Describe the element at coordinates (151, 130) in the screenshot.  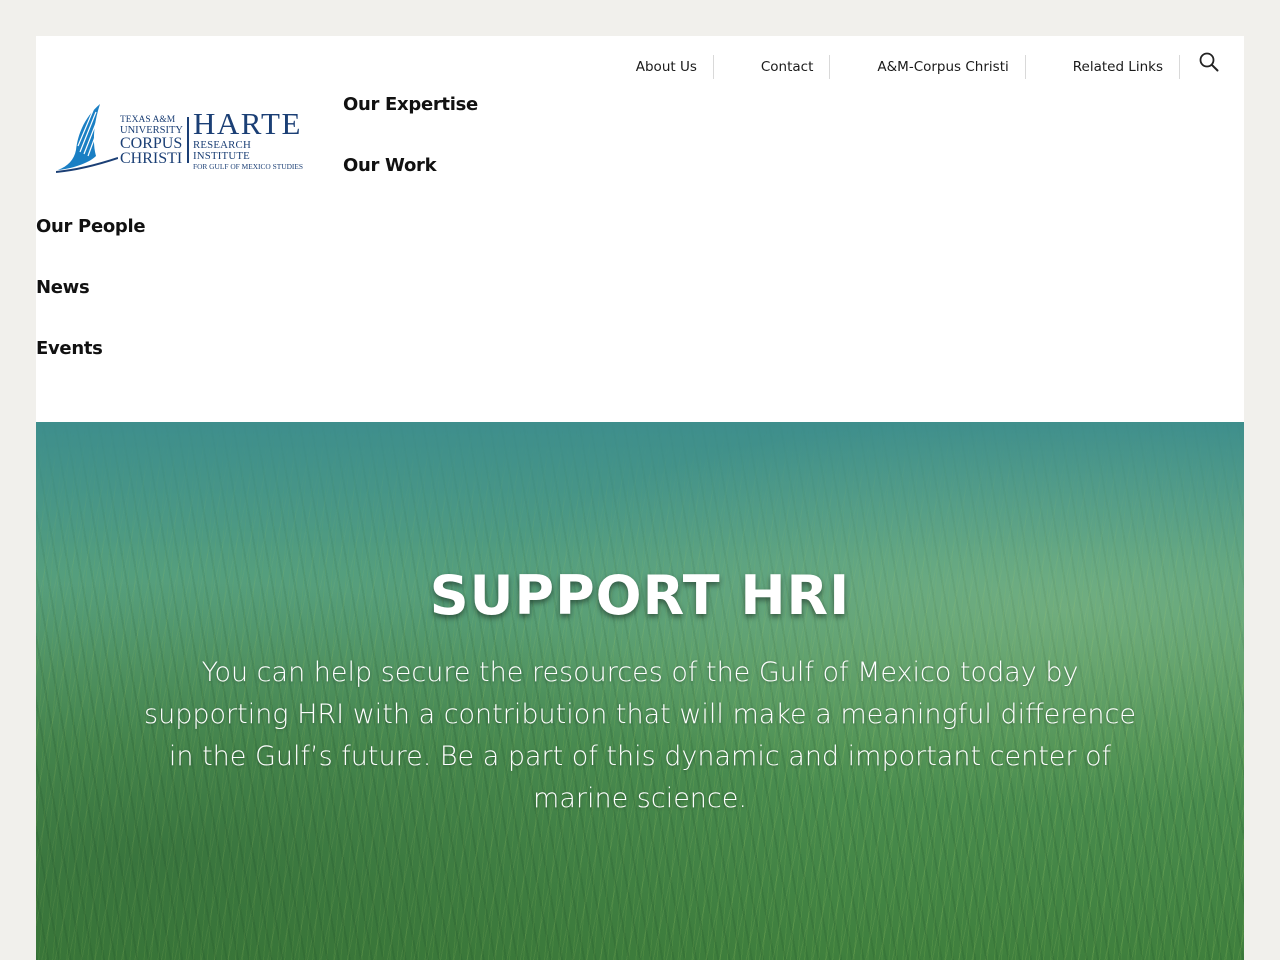
I see `university-line-2: UNIVERSITY` at that location.